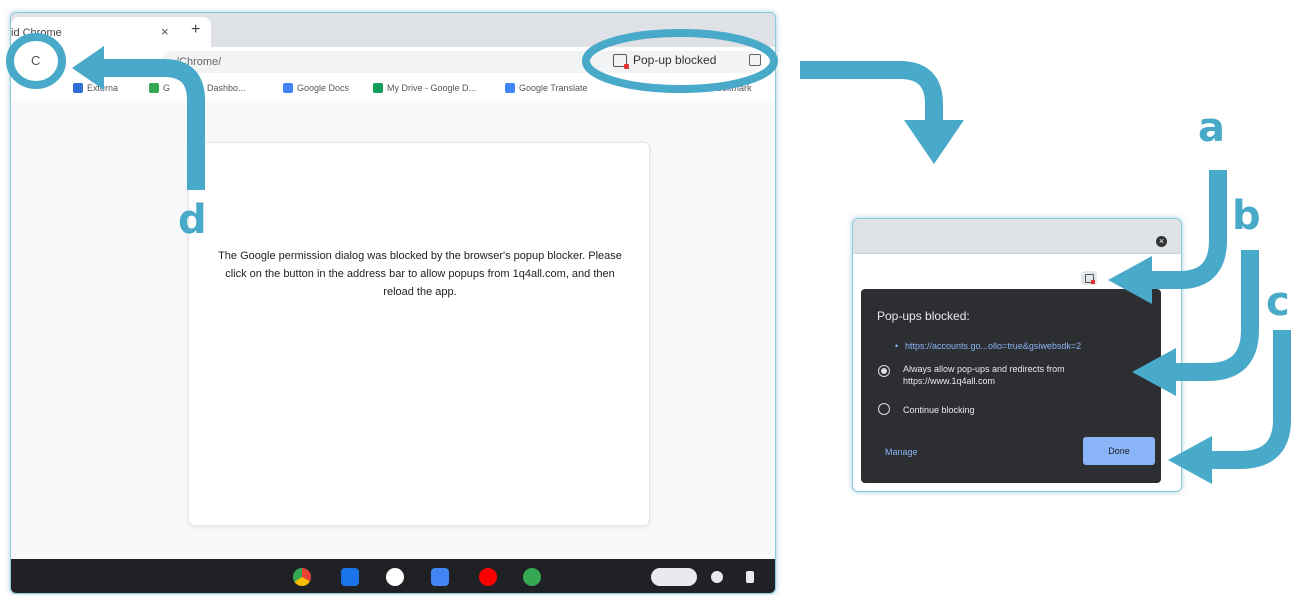  What do you see at coordinates (934, 142) in the screenshot?
I see `arrow-chip-head` at bounding box center [934, 142].